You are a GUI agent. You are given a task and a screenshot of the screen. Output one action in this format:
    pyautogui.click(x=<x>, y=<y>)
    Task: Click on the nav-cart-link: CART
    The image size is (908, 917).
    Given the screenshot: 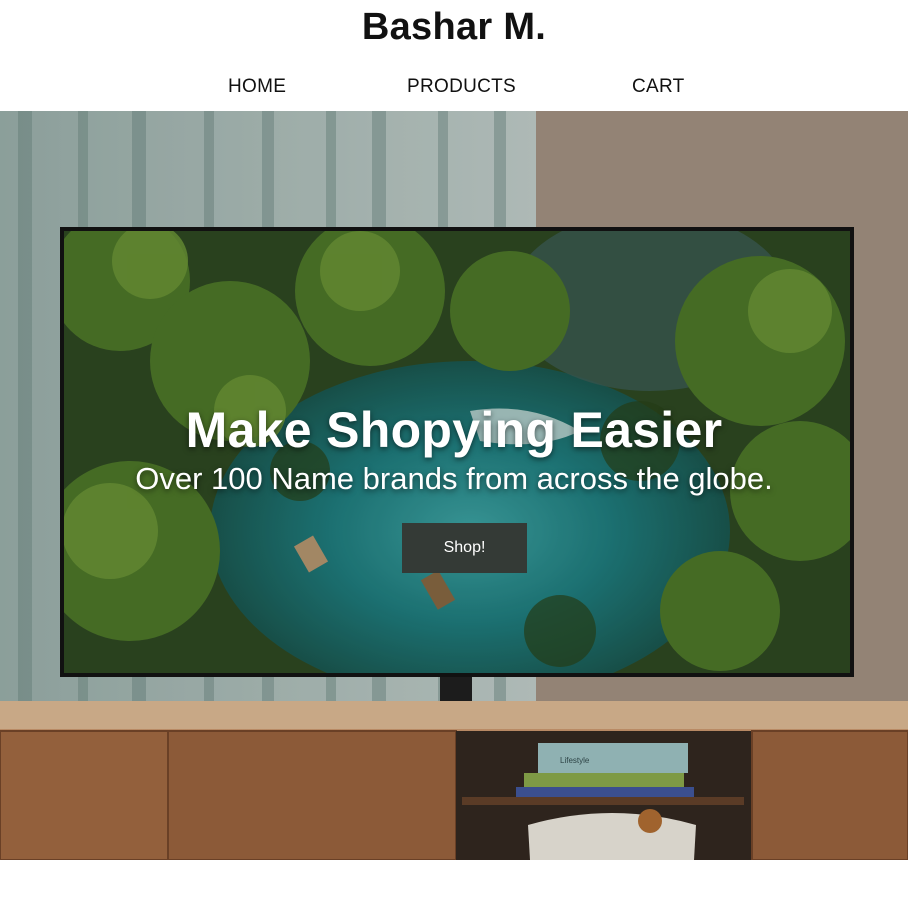 What is the action you would take?
    pyautogui.click(x=658, y=87)
    